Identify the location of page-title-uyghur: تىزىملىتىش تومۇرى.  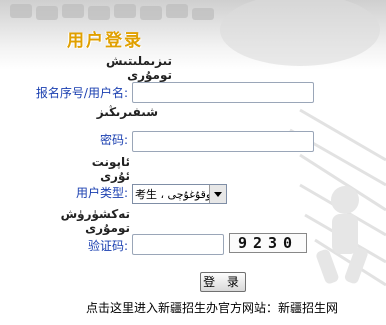
(139, 68).